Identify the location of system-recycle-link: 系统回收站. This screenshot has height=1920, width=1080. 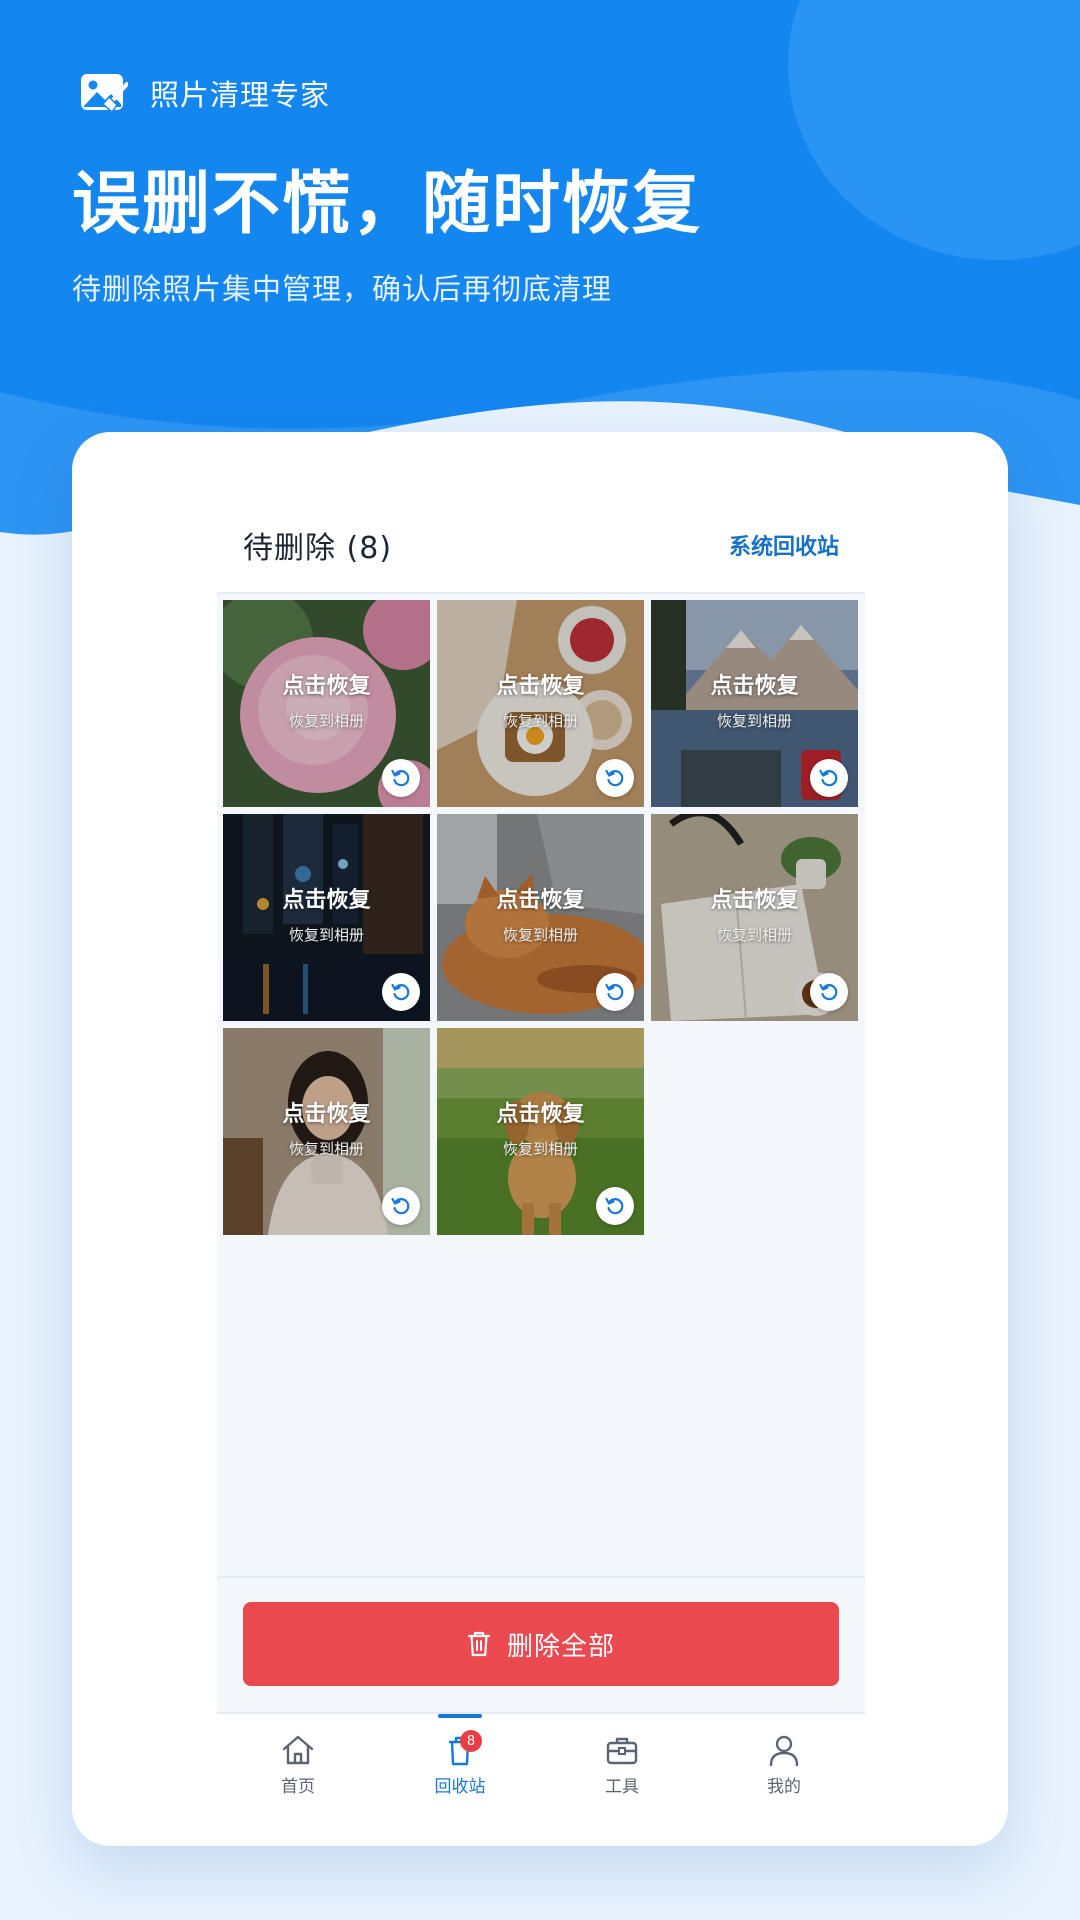
(784, 545).